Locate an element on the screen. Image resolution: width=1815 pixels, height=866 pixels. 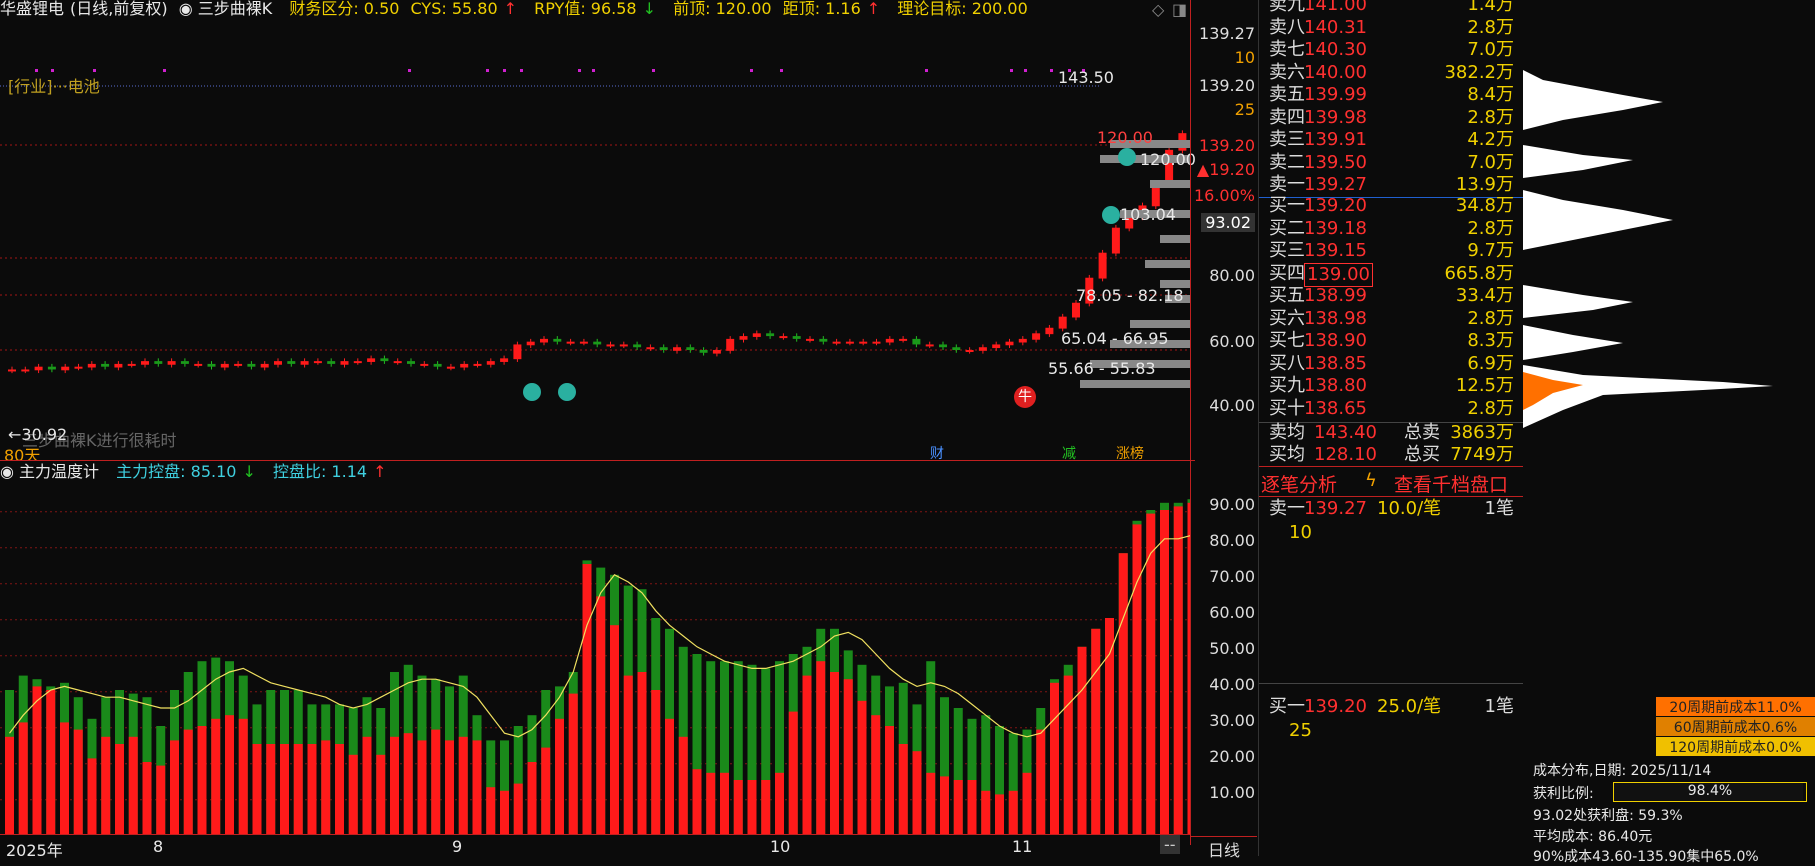
level-price: 140.31 is located at coordinates (1335, 27).